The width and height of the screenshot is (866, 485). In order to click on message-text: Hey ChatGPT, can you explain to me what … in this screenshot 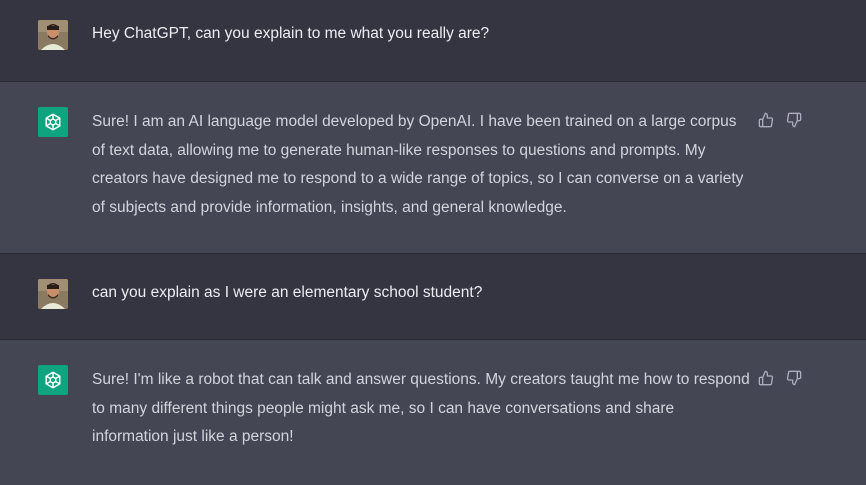, I will do `click(291, 33)`.